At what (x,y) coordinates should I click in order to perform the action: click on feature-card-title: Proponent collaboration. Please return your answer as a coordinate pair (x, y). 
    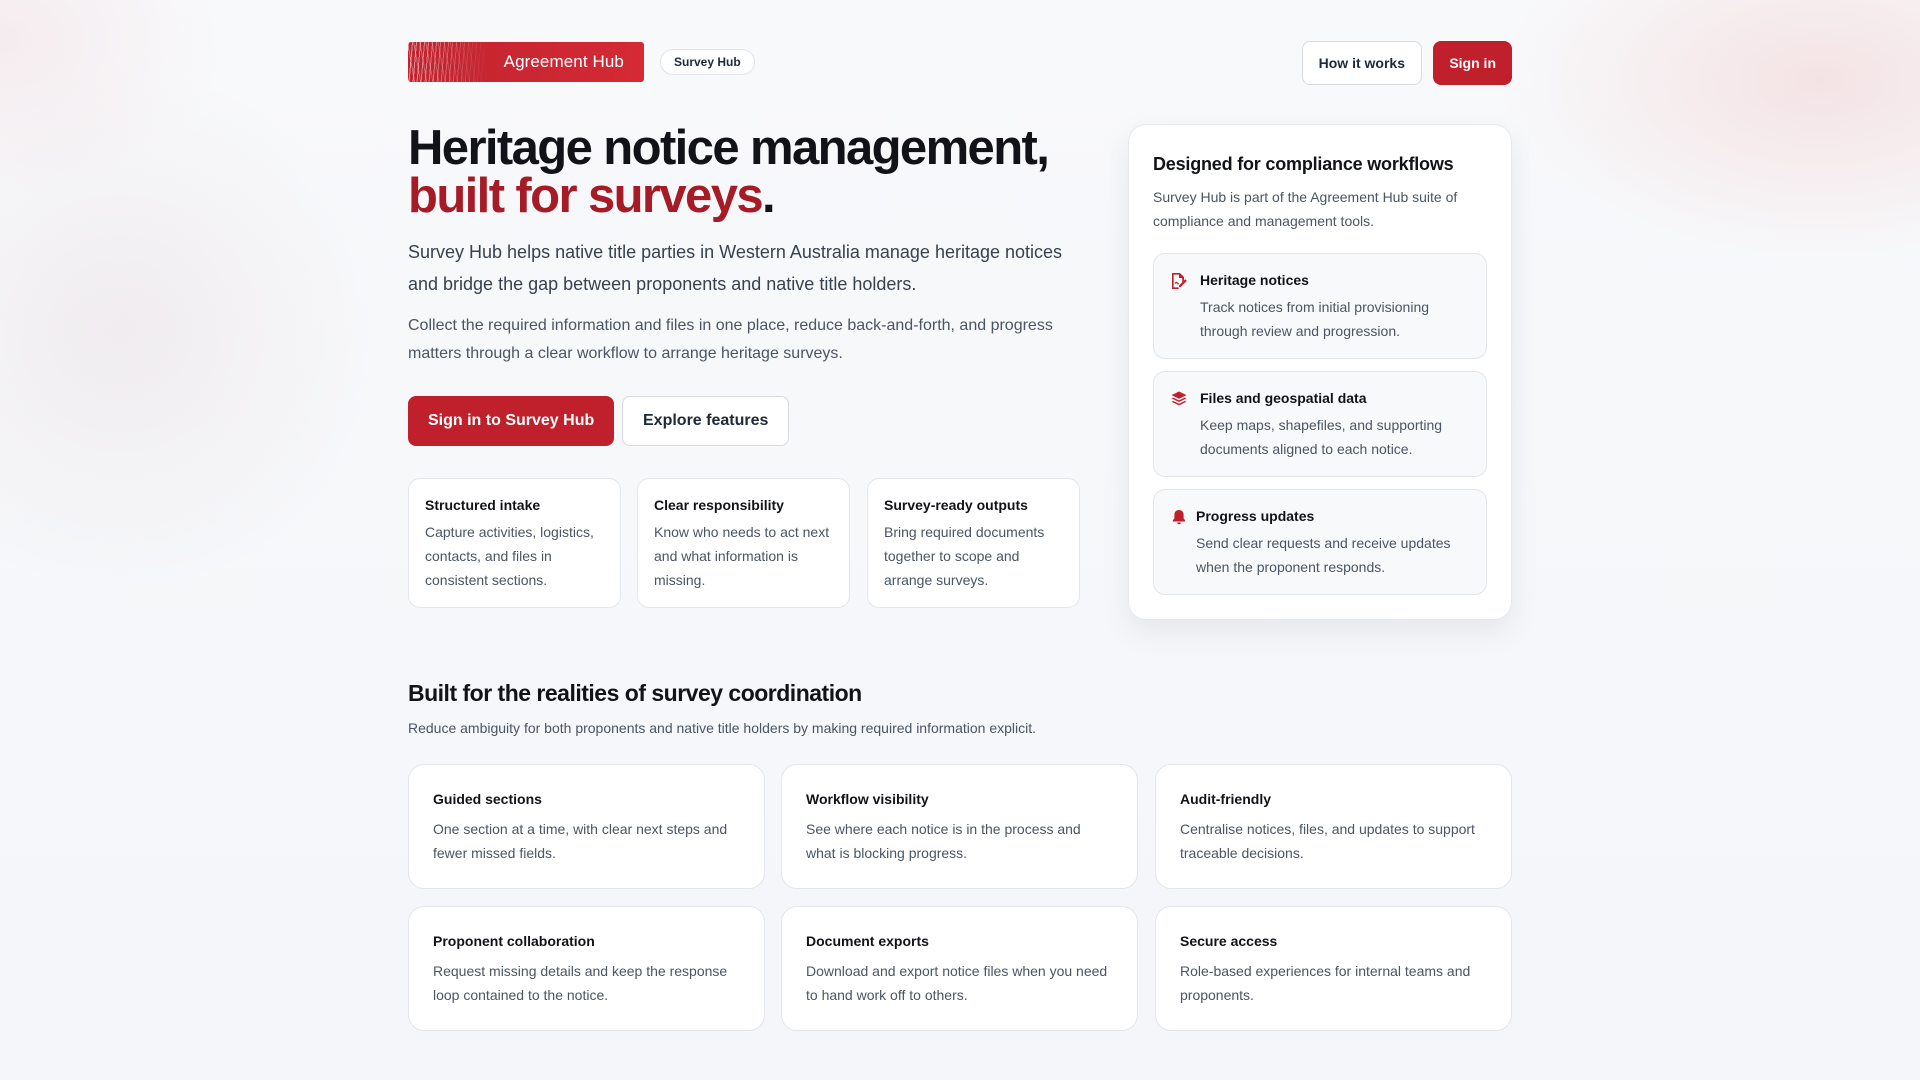
    Looking at the image, I should click on (514, 941).